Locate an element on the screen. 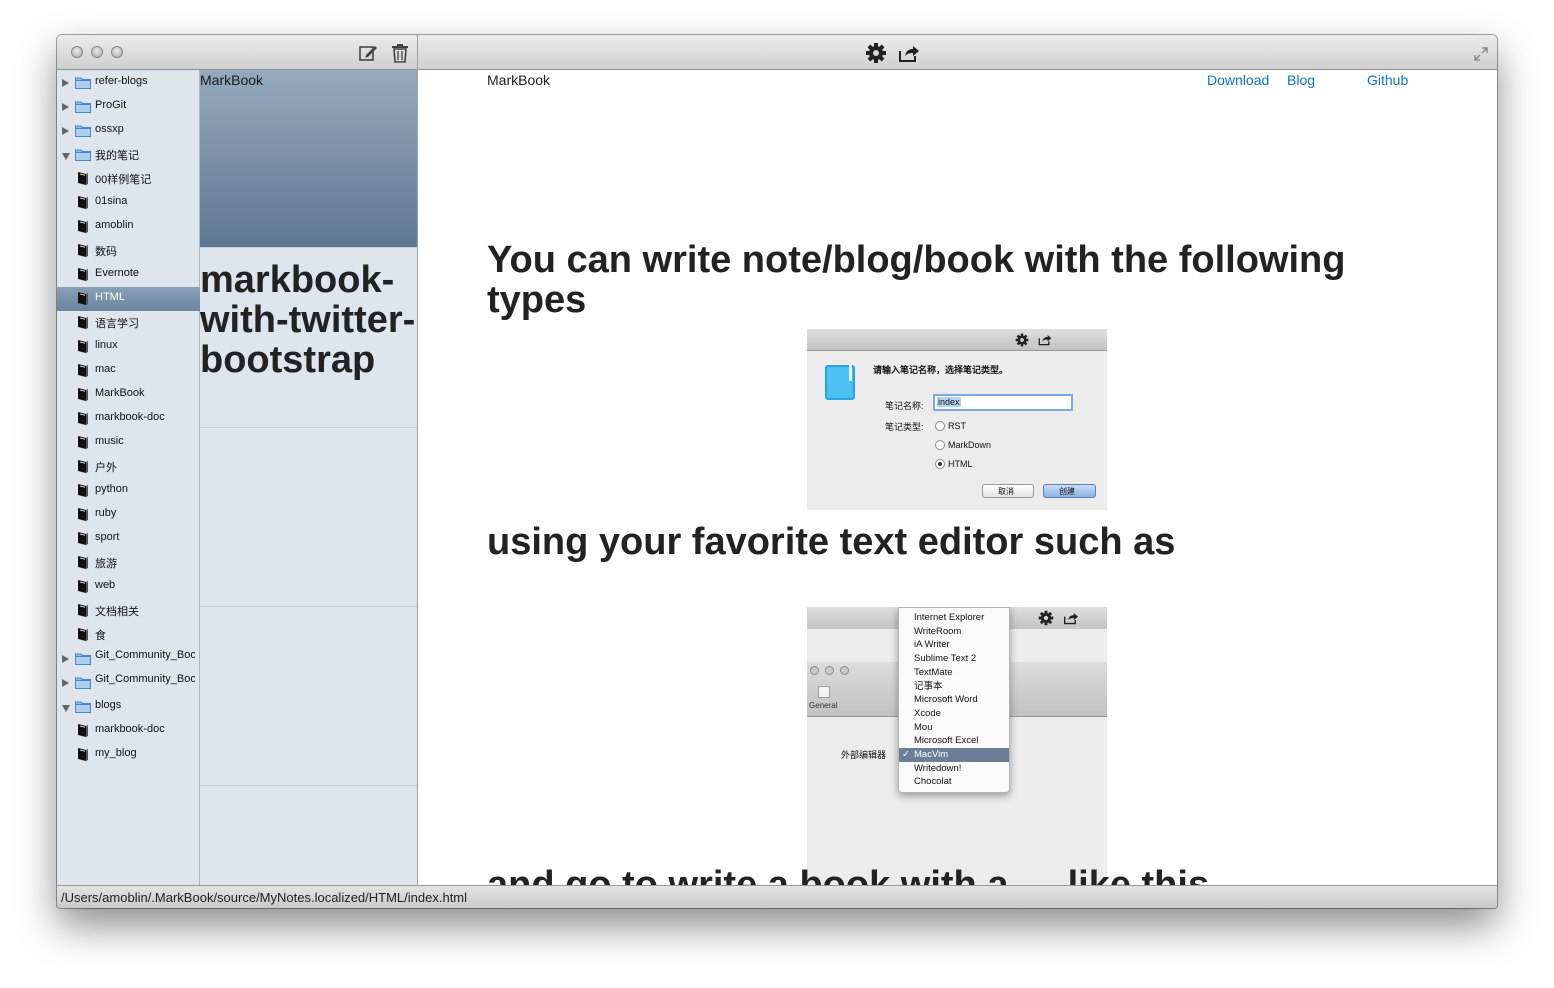 This screenshot has height=988, width=1554. sidebar-note: 01sina is located at coordinates (128, 203).